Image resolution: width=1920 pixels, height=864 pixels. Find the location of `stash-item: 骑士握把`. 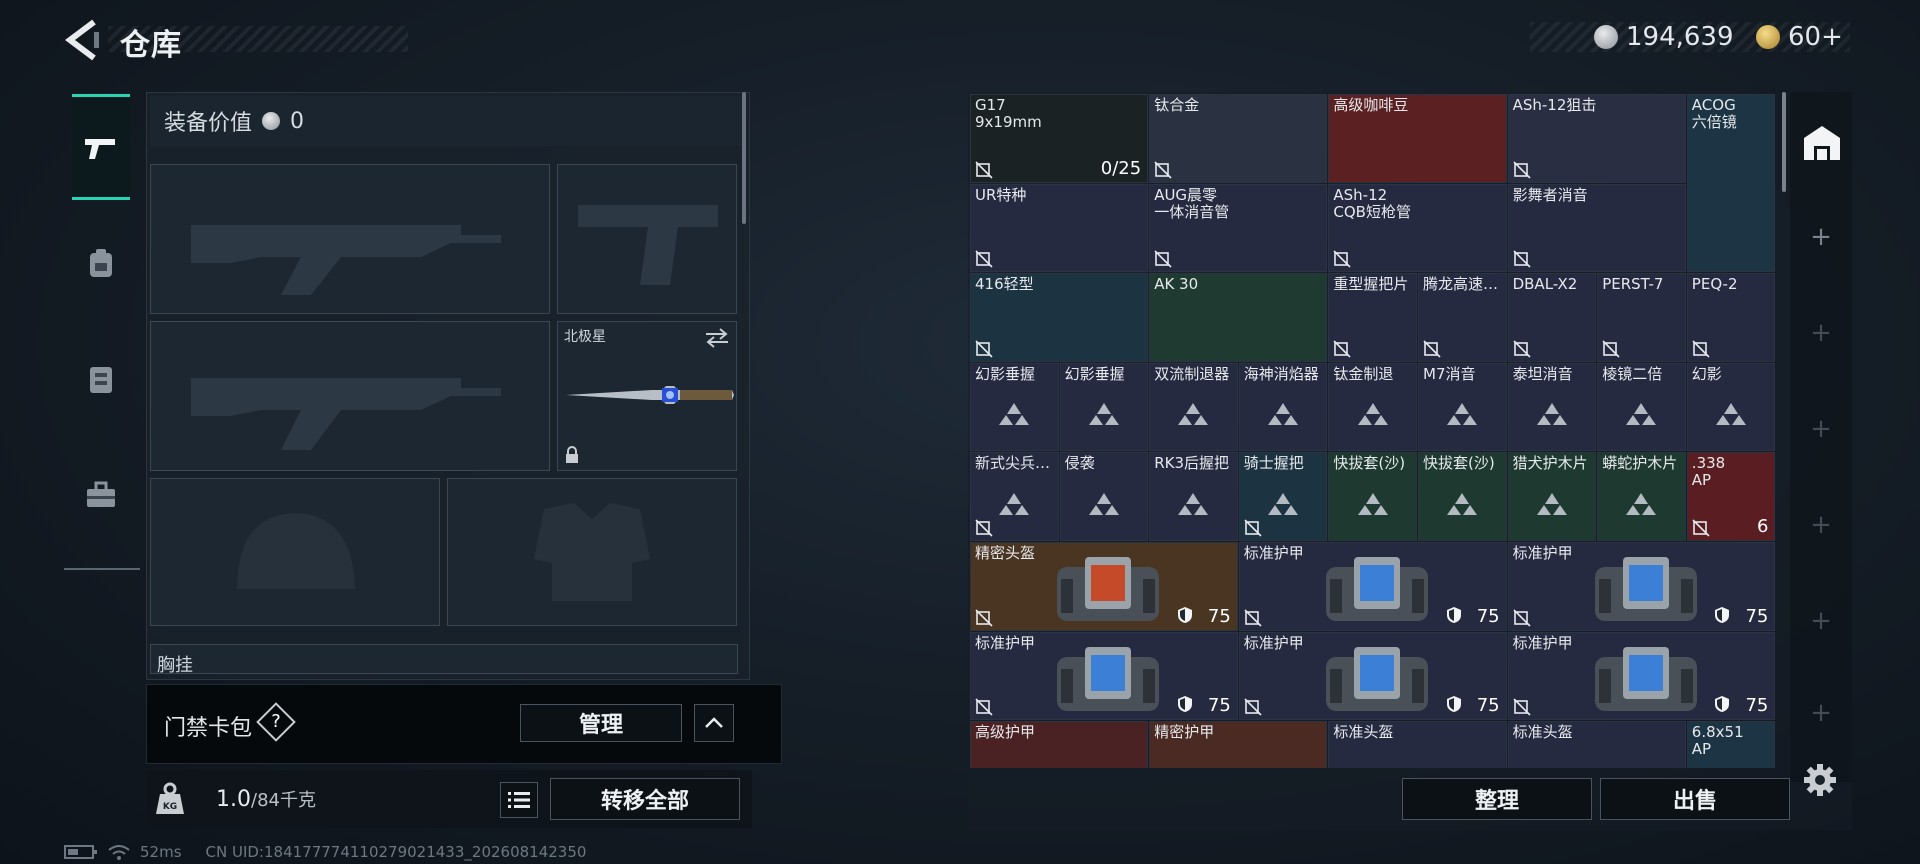

stash-item: 骑士握把 is located at coordinates (1283, 496).